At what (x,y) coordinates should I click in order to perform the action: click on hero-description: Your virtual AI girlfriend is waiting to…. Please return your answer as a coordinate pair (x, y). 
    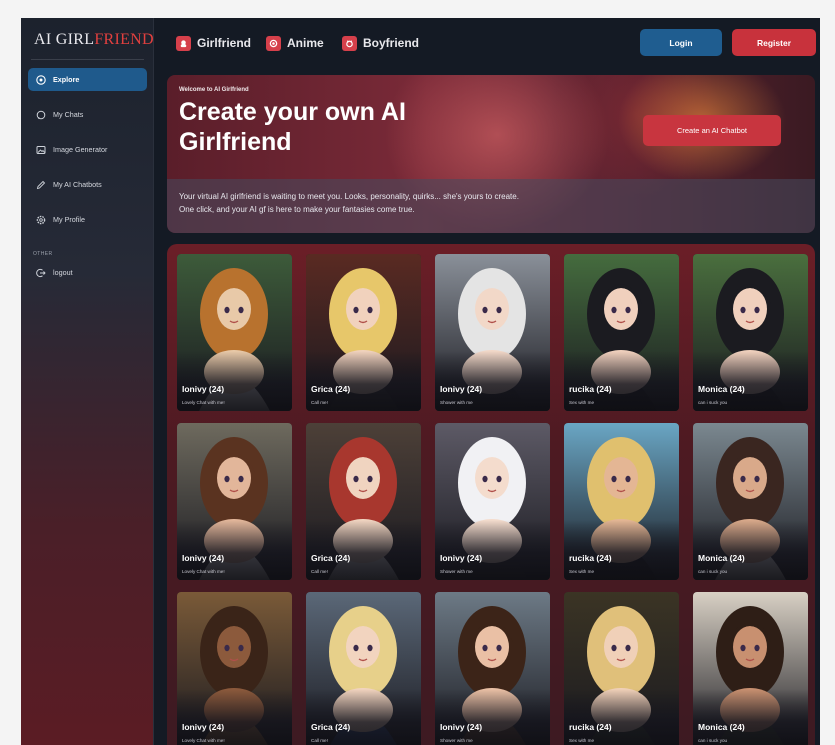
    Looking at the image, I should click on (491, 206).